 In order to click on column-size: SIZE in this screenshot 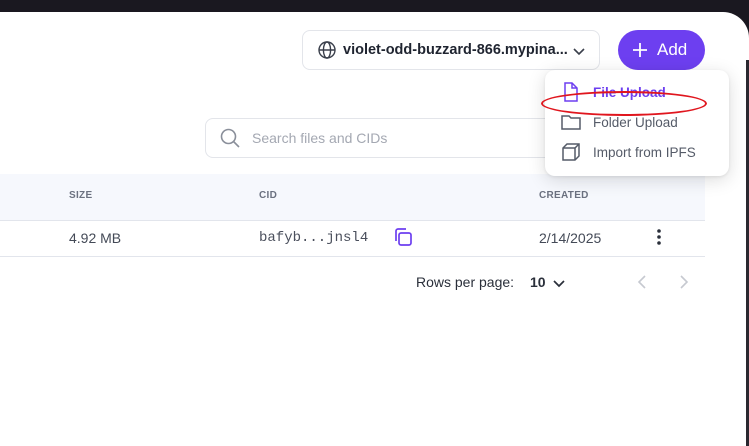, I will do `click(80, 195)`.